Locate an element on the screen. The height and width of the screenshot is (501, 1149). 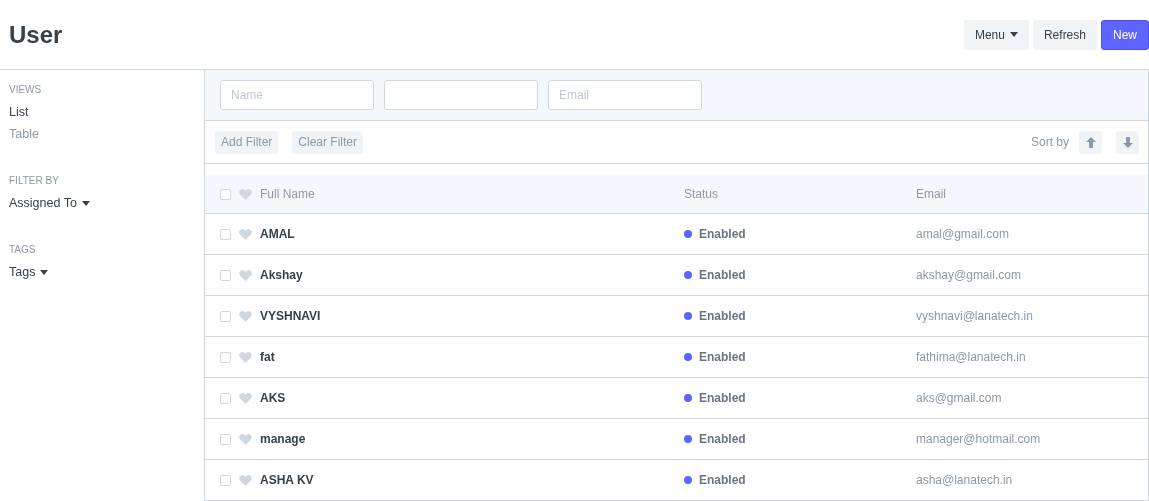
sort-descending-button is located at coordinates (1127, 142).